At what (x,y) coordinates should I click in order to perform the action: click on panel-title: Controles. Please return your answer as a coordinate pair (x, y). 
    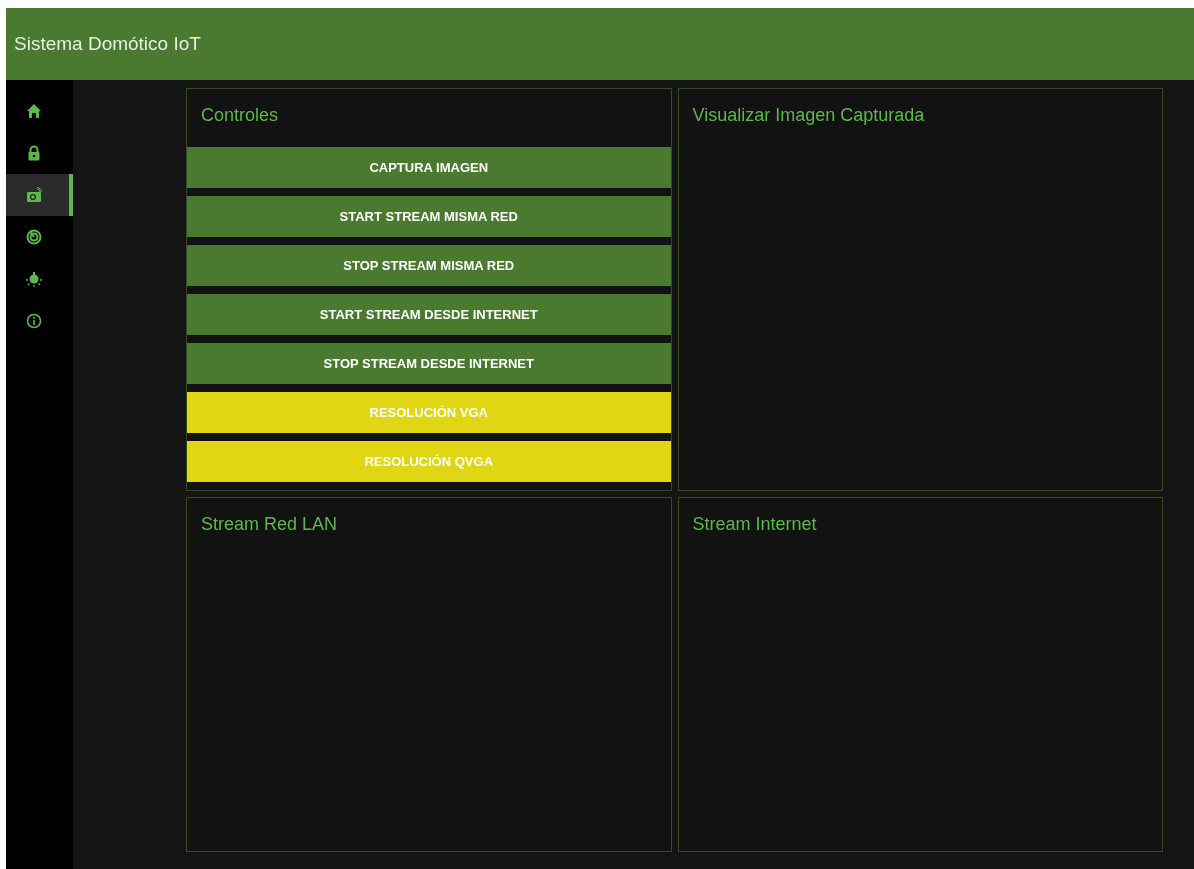
    Looking at the image, I should click on (240, 115).